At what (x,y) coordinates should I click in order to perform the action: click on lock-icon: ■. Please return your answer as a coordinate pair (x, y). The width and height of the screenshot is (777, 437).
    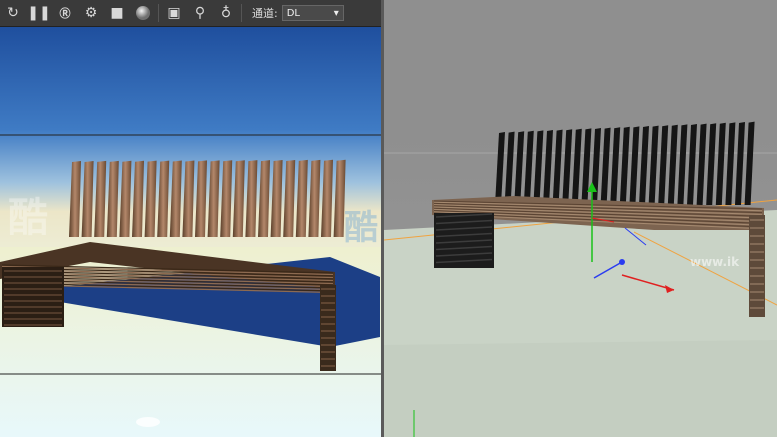
    Looking at the image, I should click on (117, 13).